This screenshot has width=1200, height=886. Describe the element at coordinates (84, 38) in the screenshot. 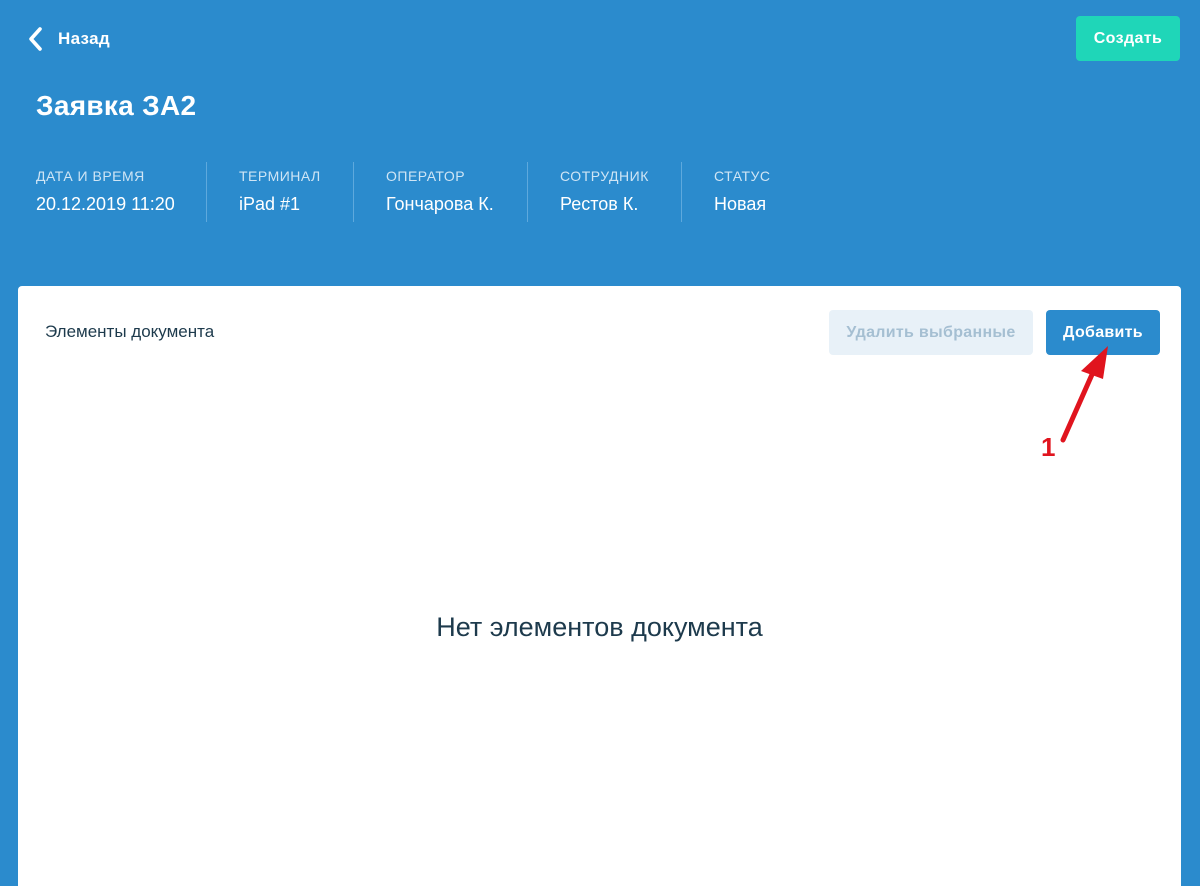

I see `back-label: Назад` at that location.